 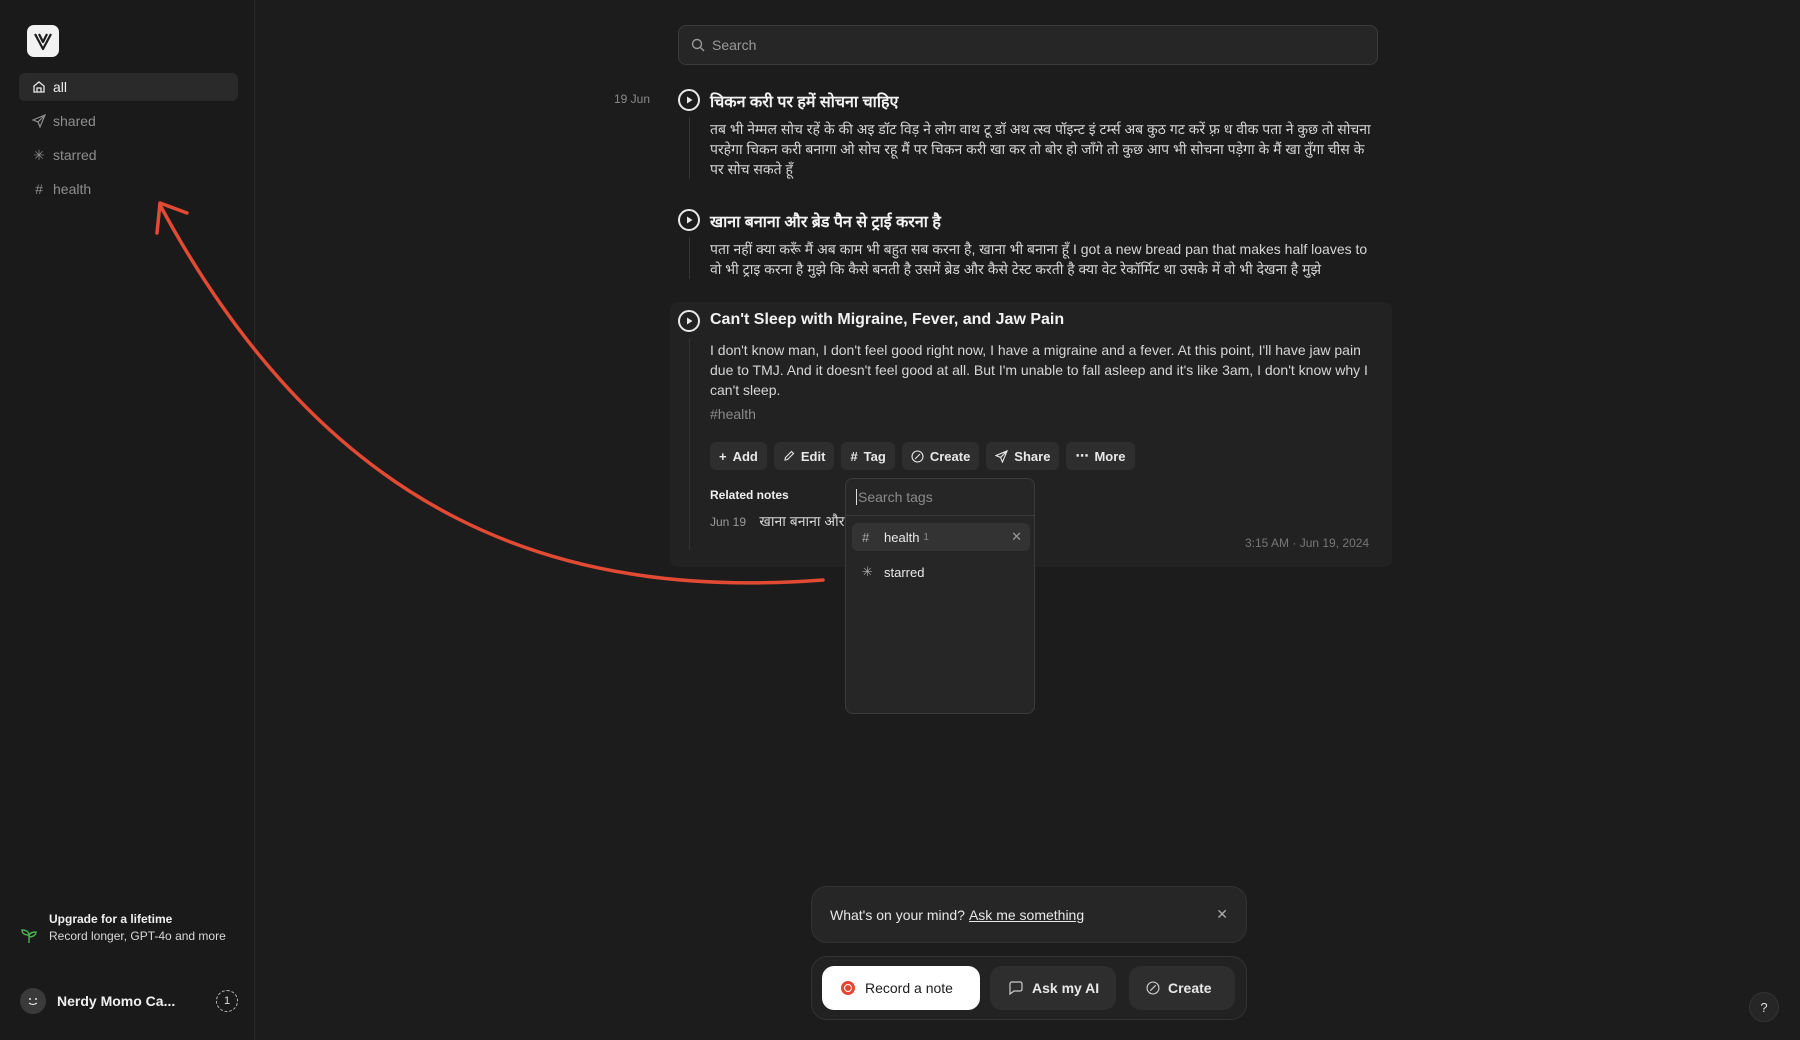 What do you see at coordinates (74, 121) in the screenshot?
I see `sidebar-item-label: shared` at bounding box center [74, 121].